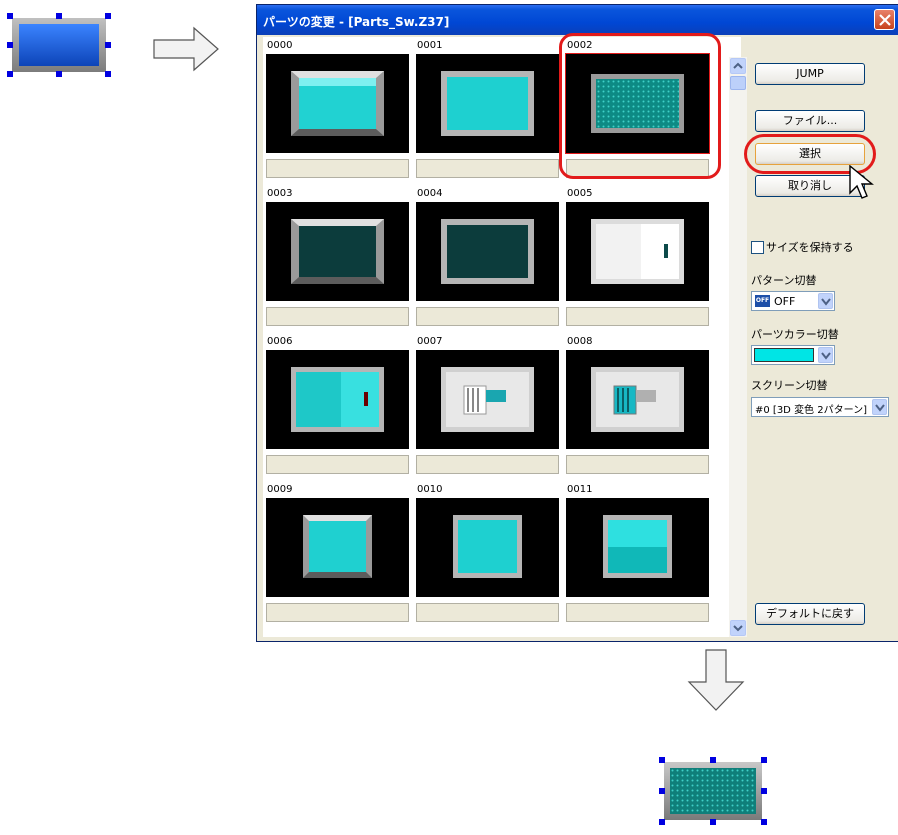 This screenshot has height=835, width=898. I want to click on part-number: 0009, so click(280, 489).